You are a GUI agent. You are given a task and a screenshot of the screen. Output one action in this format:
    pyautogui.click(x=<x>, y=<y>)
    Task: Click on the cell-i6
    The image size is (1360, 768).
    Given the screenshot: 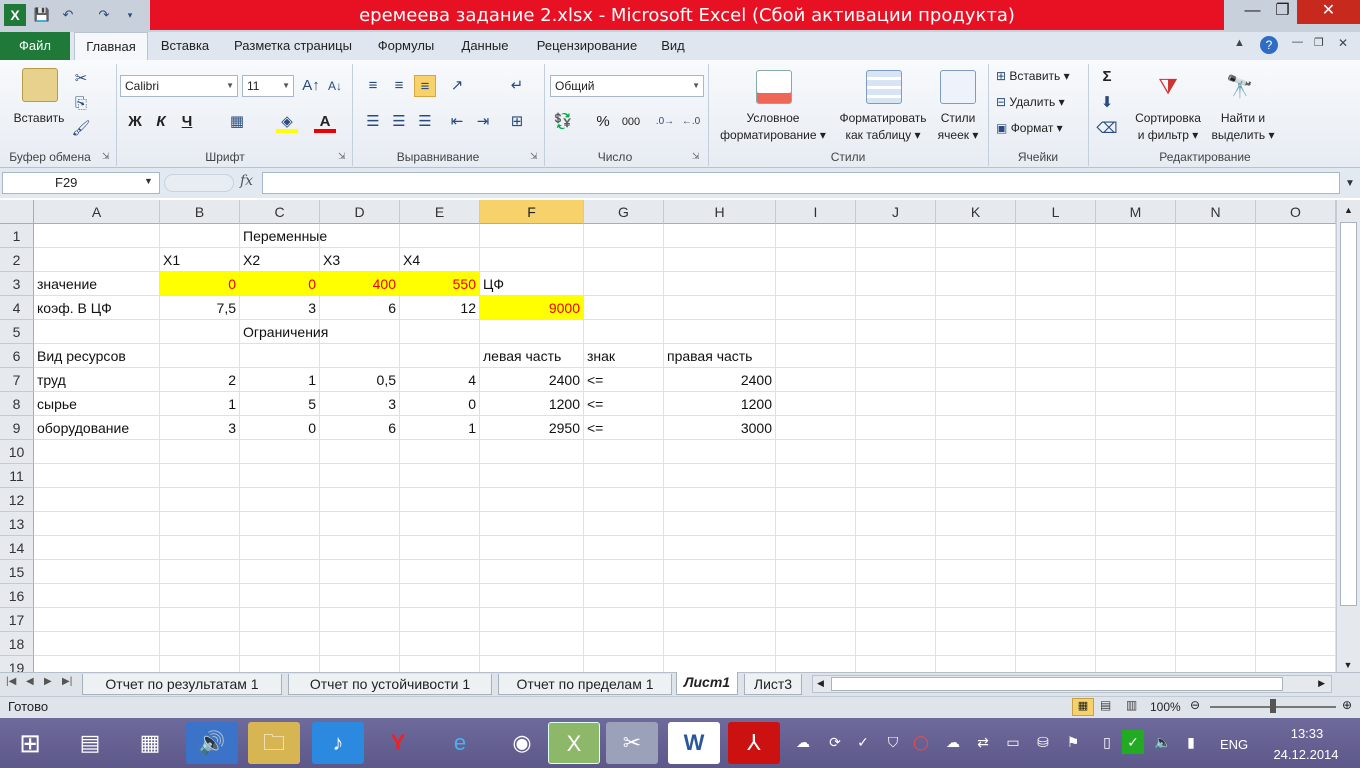 What is the action you would take?
    pyautogui.click(x=816, y=356)
    